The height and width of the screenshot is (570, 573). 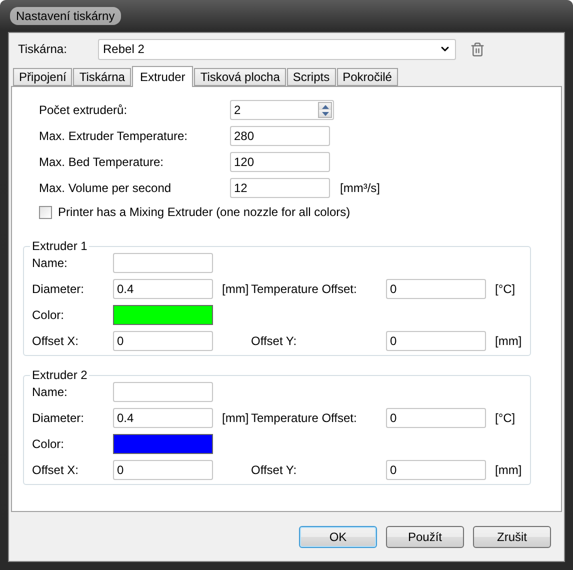 What do you see at coordinates (477, 49) in the screenshot?
I see `trash-icon` at bounding box center [477, 49].